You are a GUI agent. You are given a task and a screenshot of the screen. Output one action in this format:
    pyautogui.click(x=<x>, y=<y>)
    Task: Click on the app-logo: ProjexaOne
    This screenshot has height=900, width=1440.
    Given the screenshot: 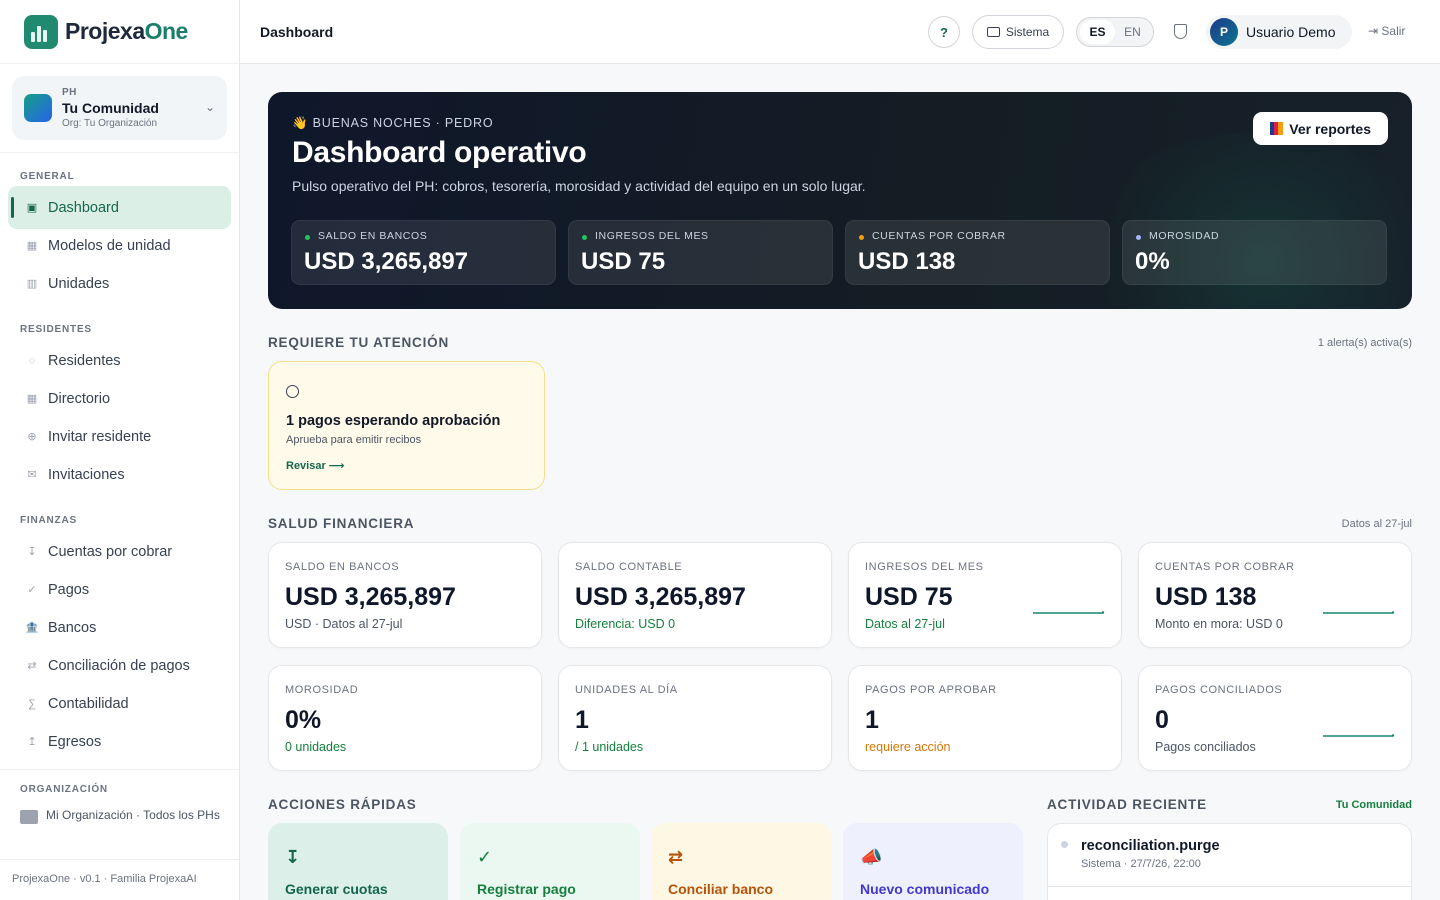 What is the action you would take?
    pyautogui.click(x=119, y=32)
    